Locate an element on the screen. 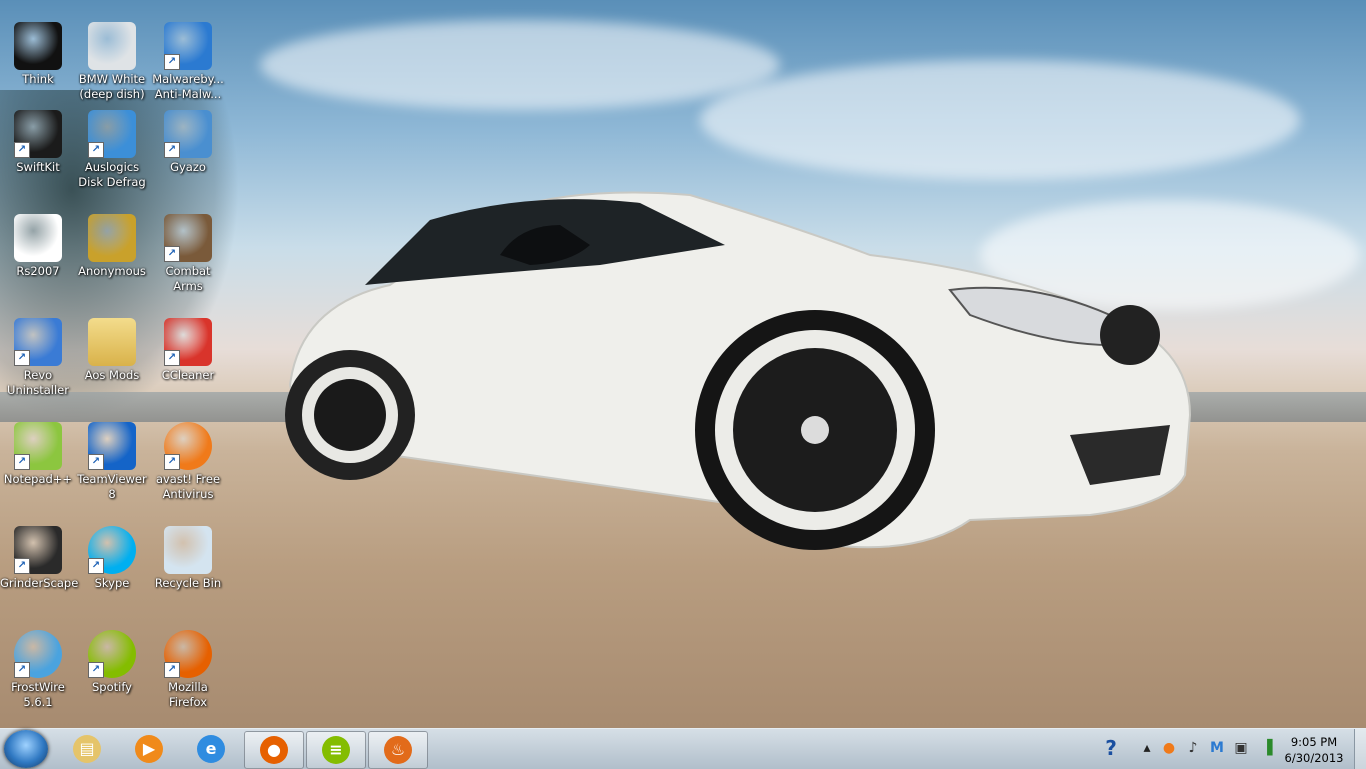 The width and height of the screenshot is (1366, 769). think-app-icon is located at coordinates (38, 46).